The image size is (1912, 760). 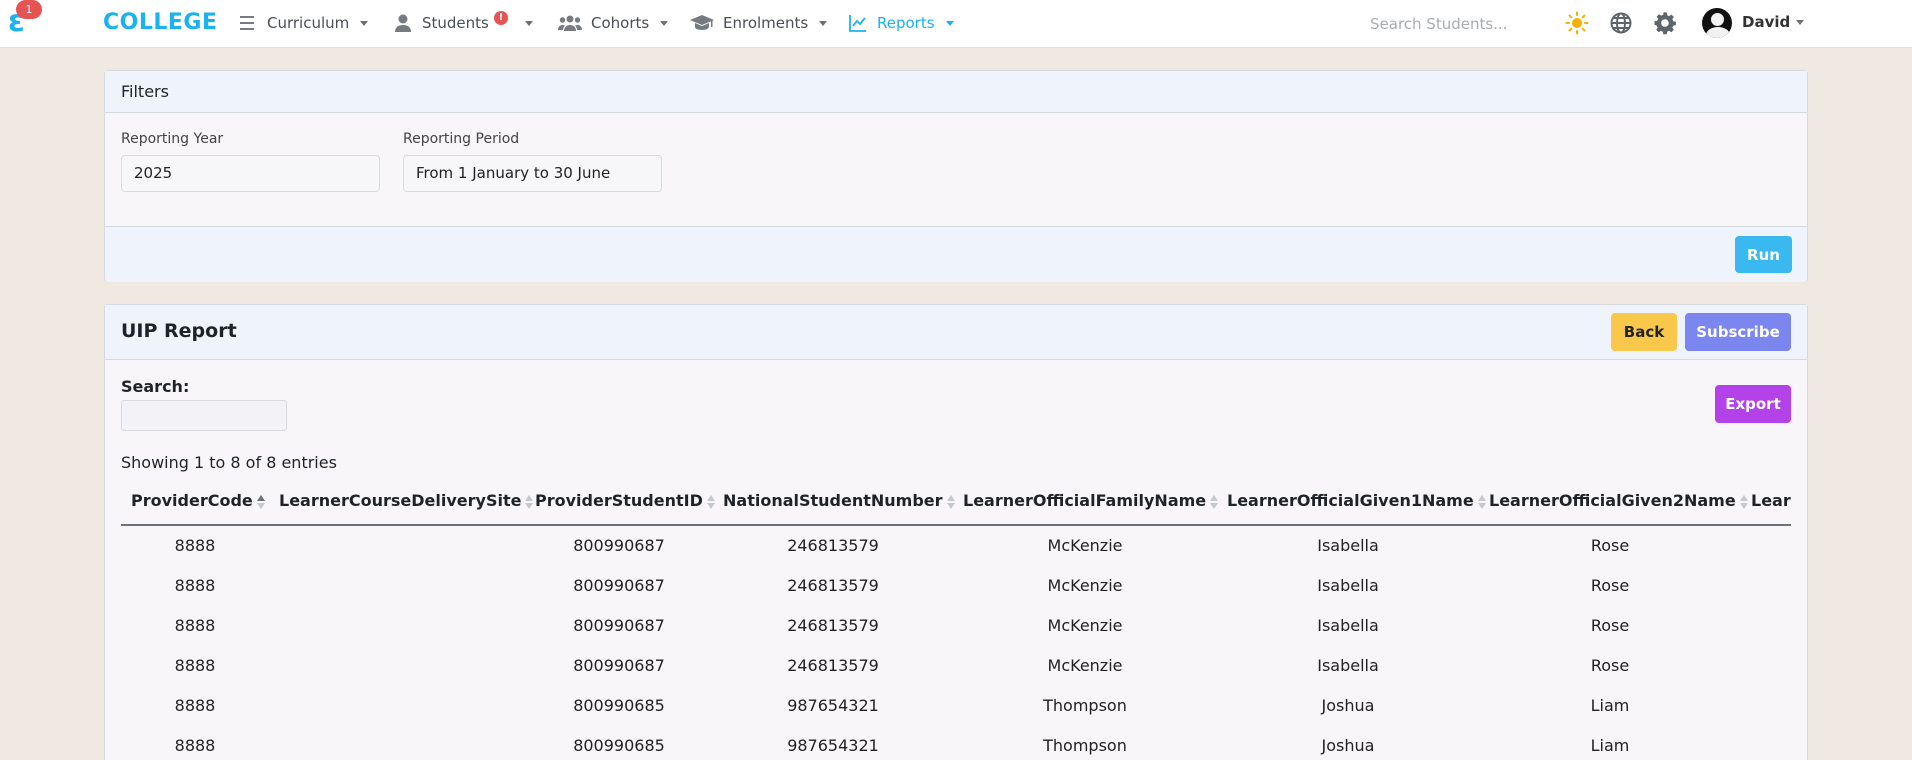 What do you see at coordinates (1644, 332) in the screenshot?
I see `back-button: Back` at bounding box center [1644, 332].